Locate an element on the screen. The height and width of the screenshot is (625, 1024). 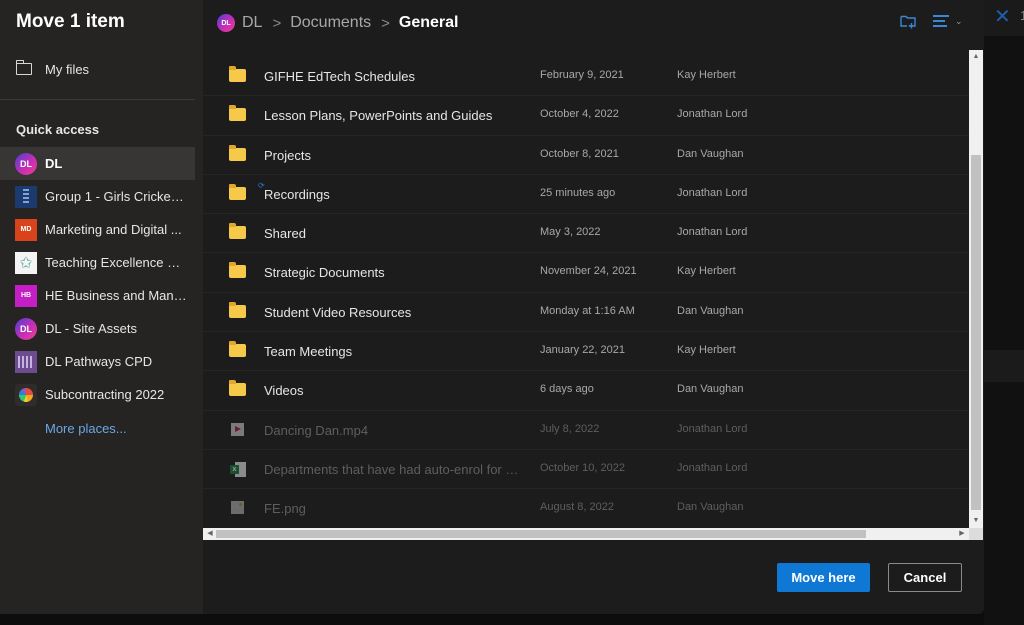
vertical-scrollbar: ▲ ▼ is located at coordinates (976, 289).